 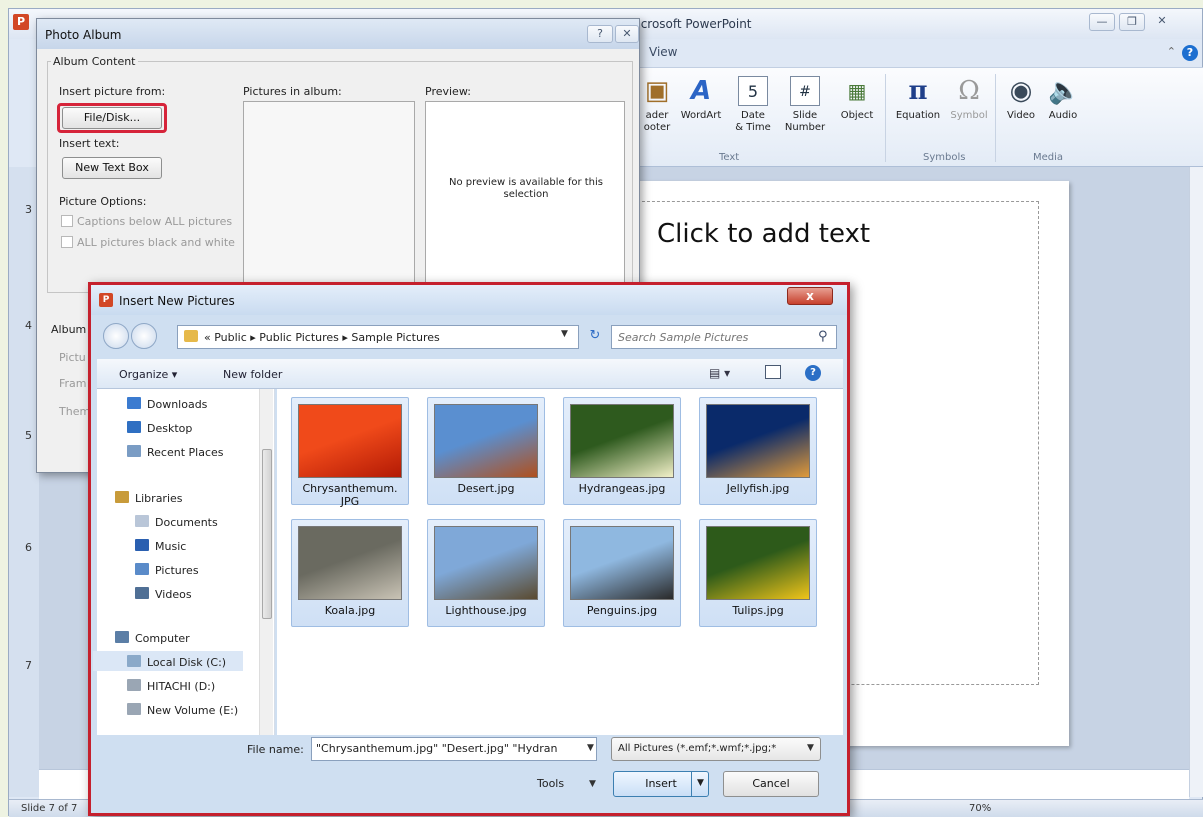 What do you see at coordinates (1021, 99) in the screenshot?
I see `video-button: ◉ Video` at bounding box center [1021, 99].